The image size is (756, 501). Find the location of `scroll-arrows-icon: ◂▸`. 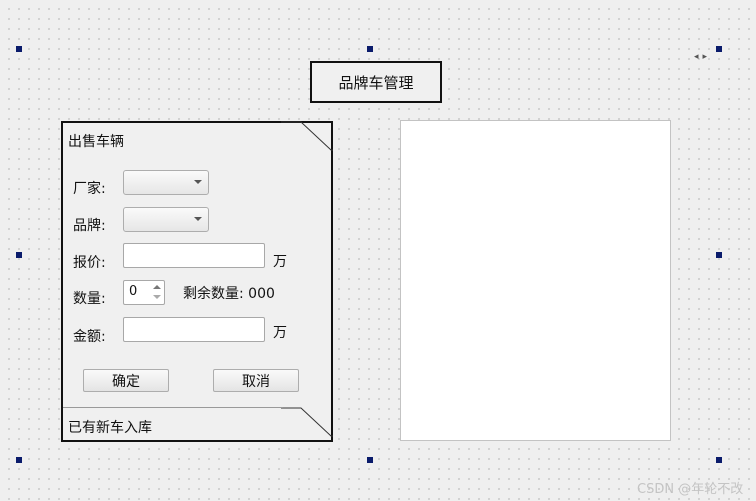

scroll-arrows-icon: ◂▸ is located at coordinates (702, 57).